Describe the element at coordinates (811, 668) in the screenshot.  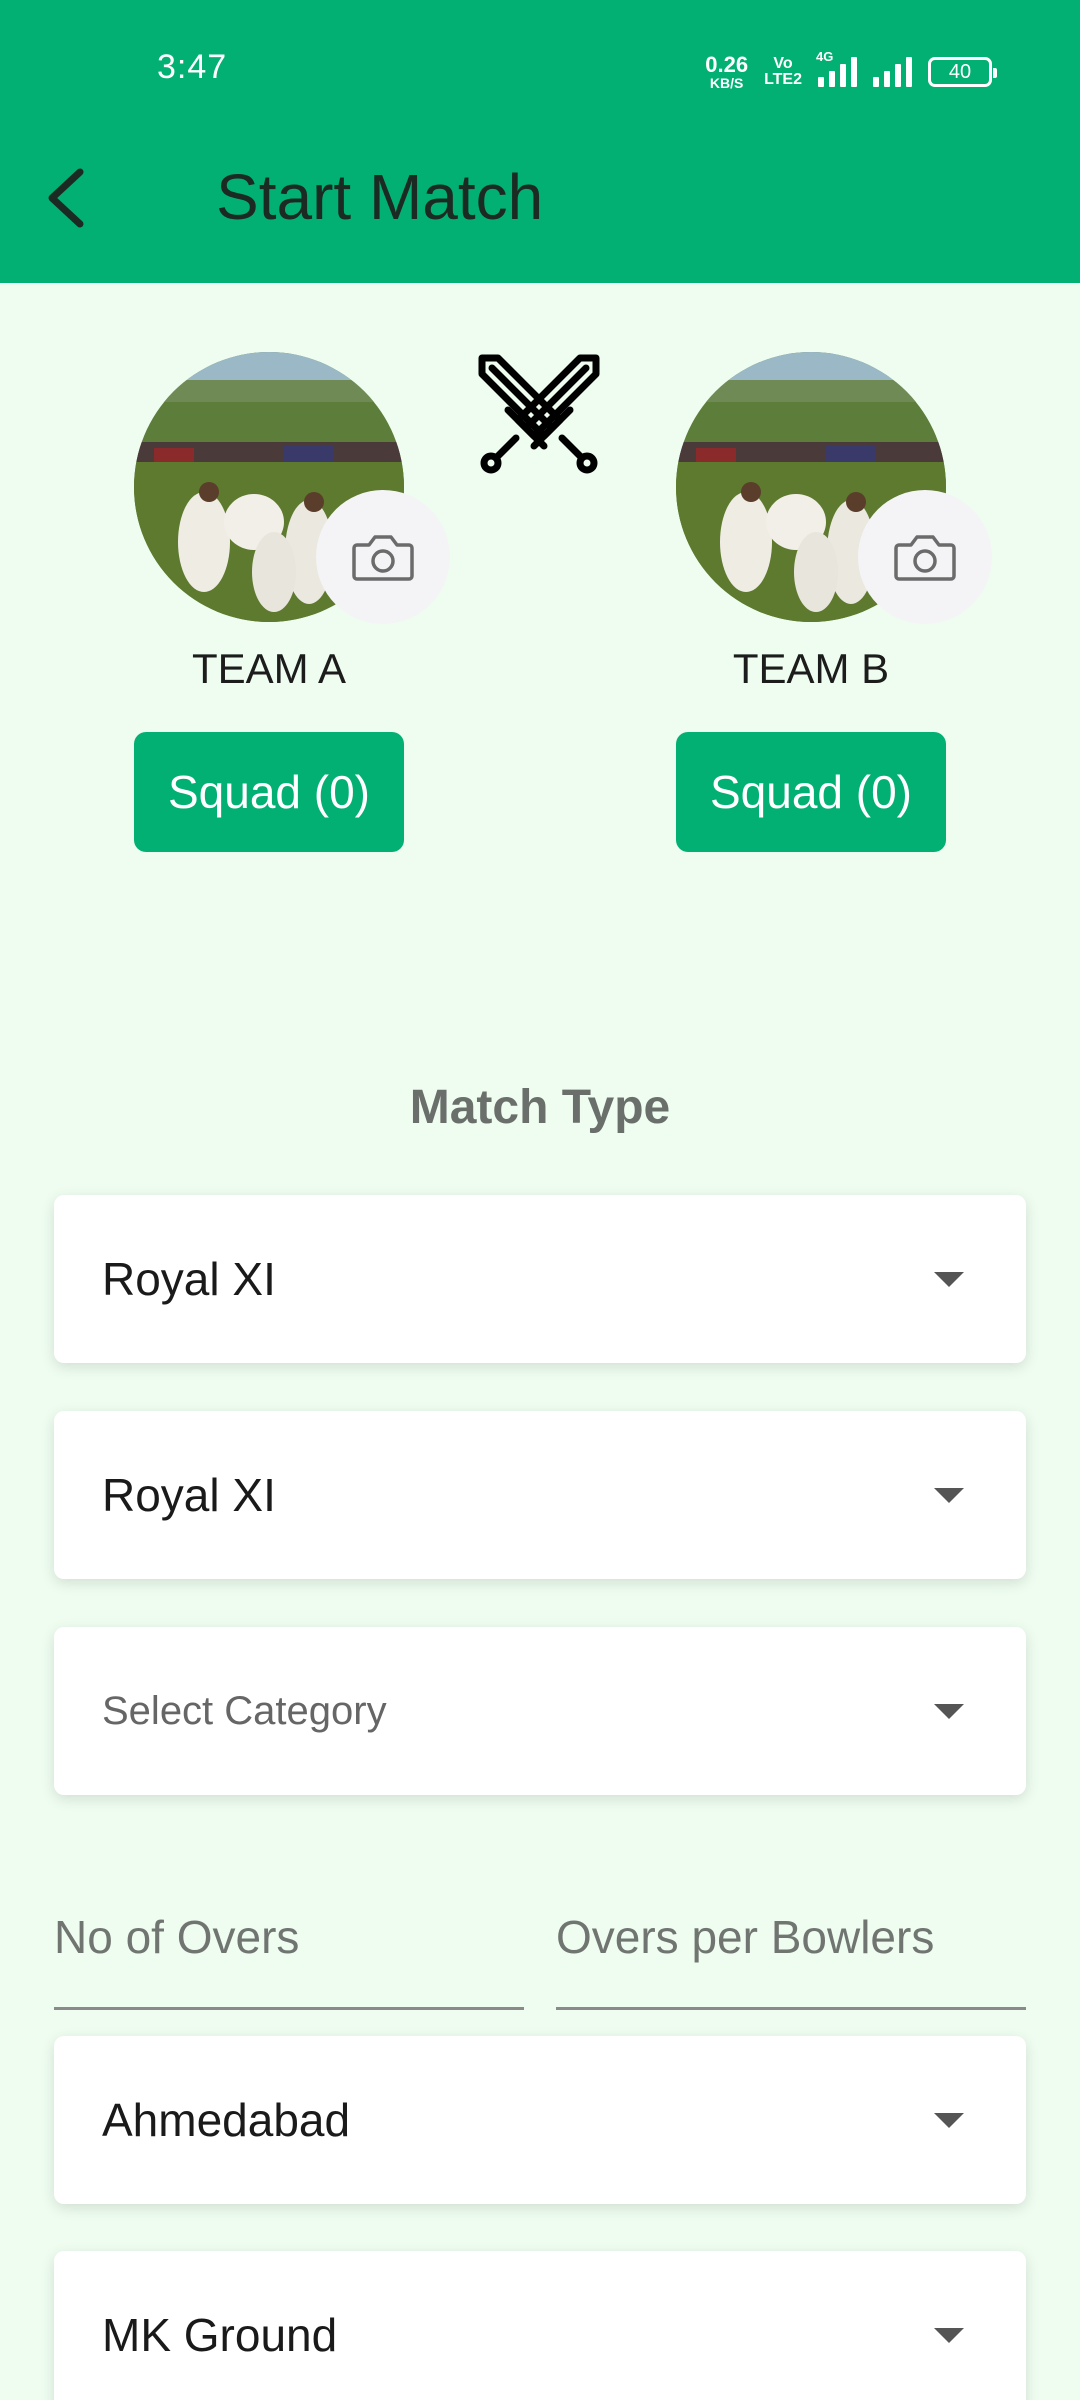
I see `team-b-name: TEAM B` at that location.